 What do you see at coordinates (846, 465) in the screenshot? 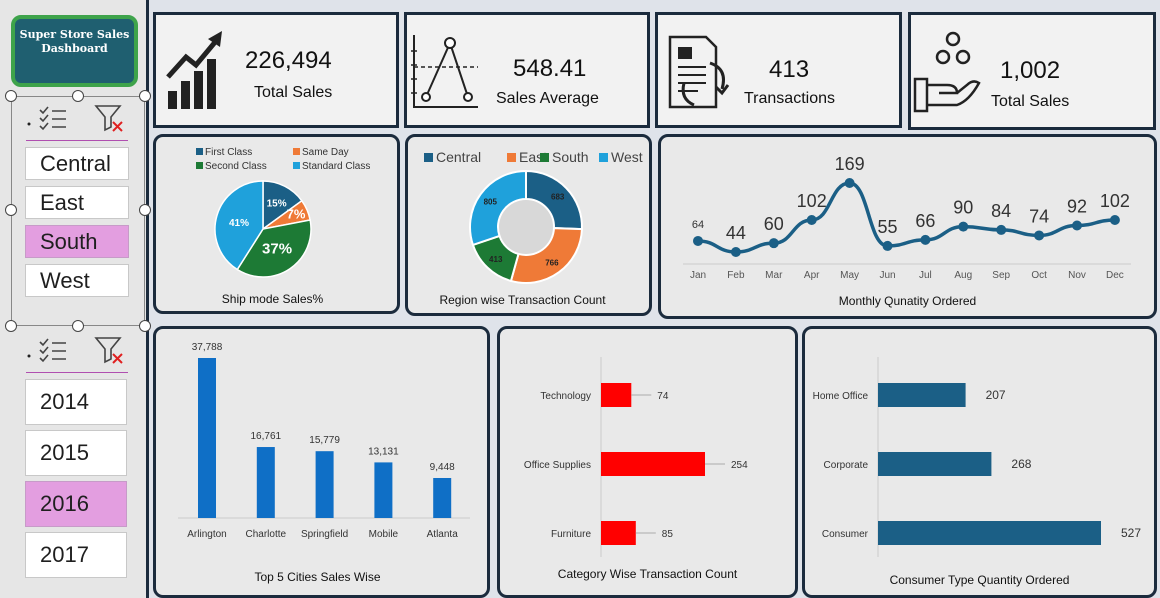
I see `y-tick-label: Corporate` at bounding box center [846, 465].